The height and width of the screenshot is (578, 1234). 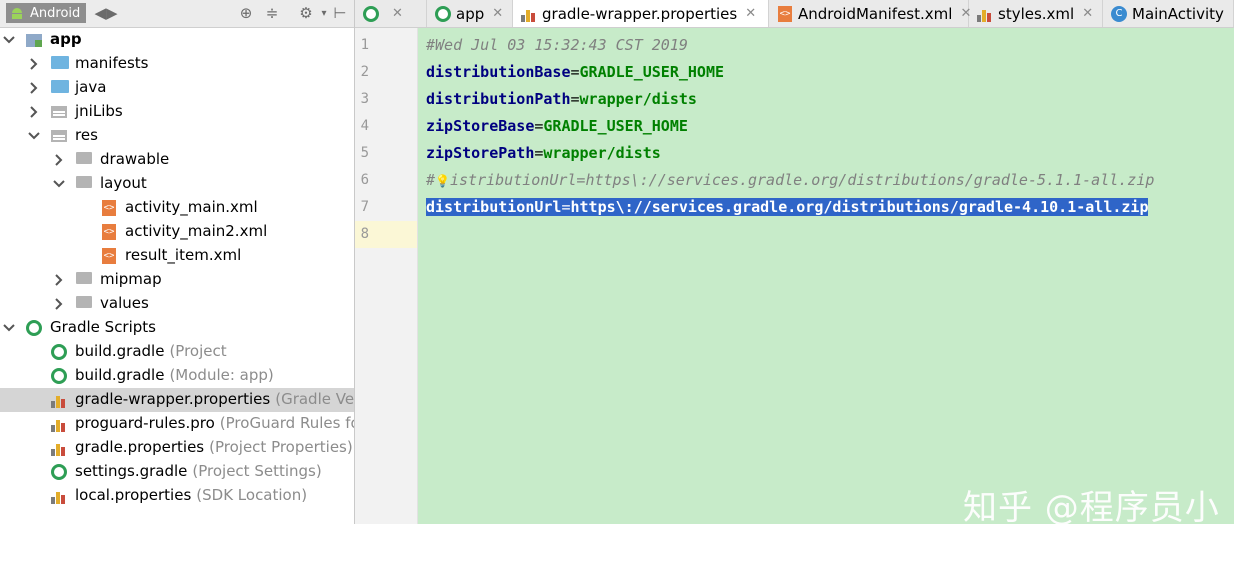 I want to click on tree-item-label: activity_main.xml, so click(x=191, y=207).